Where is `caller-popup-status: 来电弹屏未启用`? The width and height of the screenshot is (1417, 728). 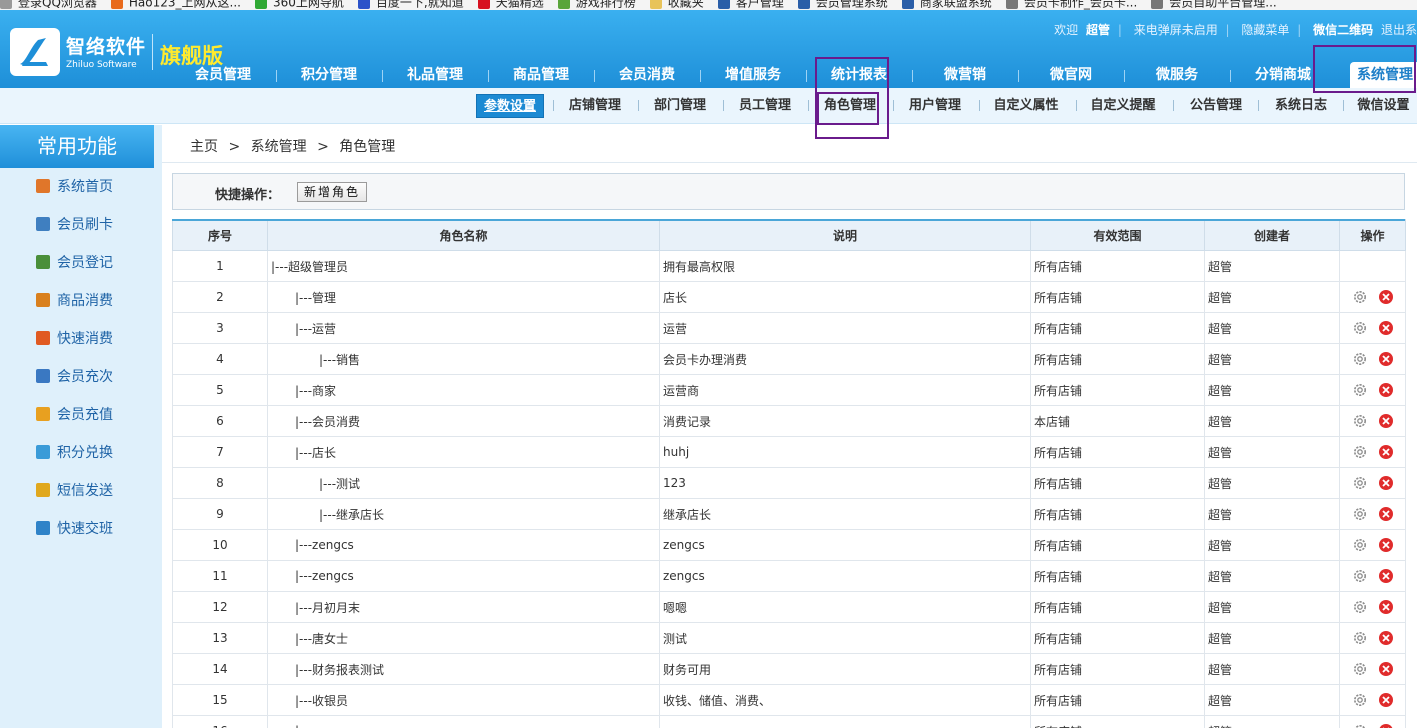
caller-popup-status: 来电弹屏未启用 is located at coordinates (1176, 30).